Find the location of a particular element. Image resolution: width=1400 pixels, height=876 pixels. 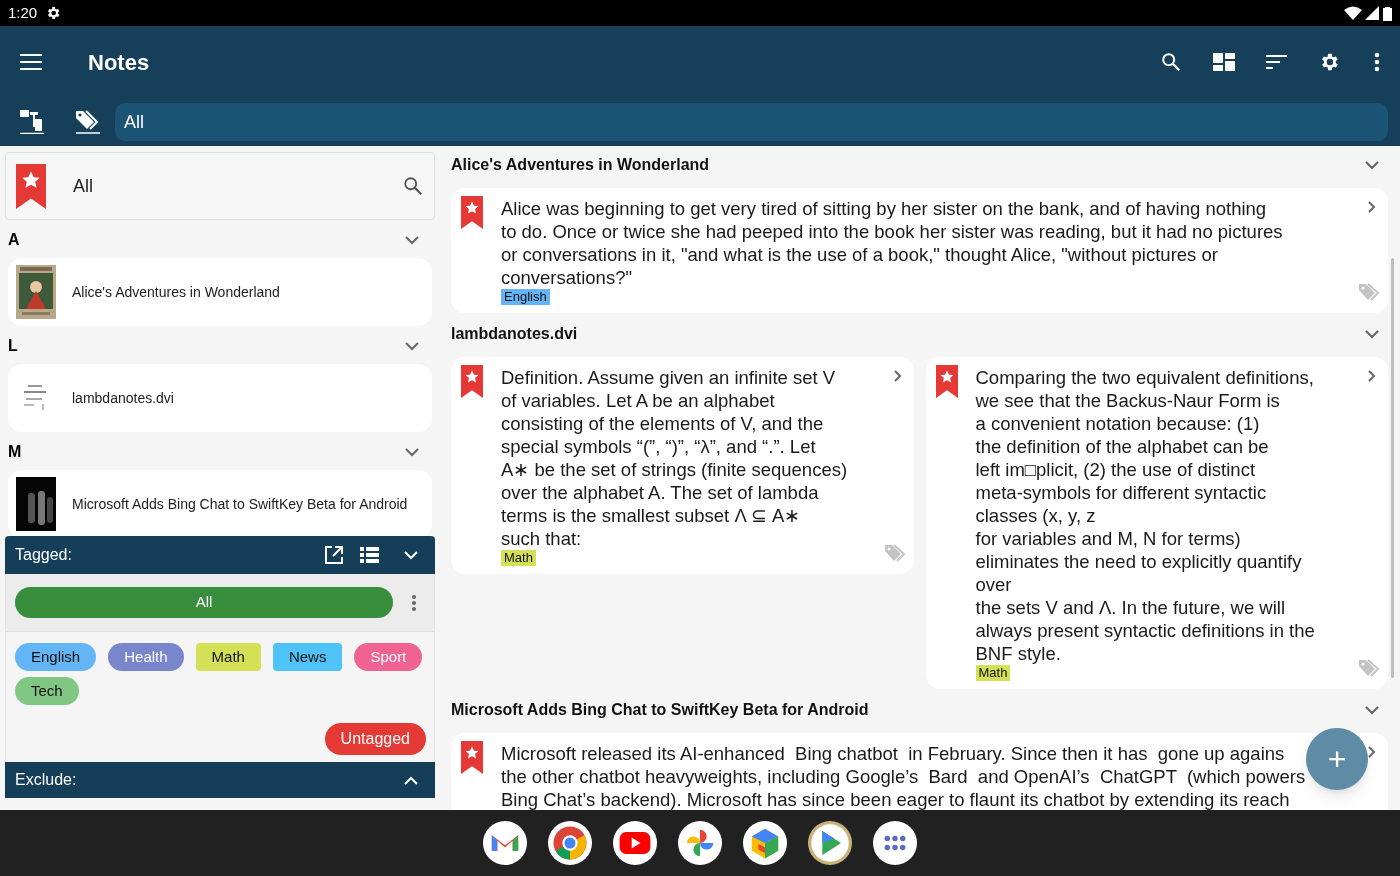

tag-label: English is located at coordinates (525, 297).